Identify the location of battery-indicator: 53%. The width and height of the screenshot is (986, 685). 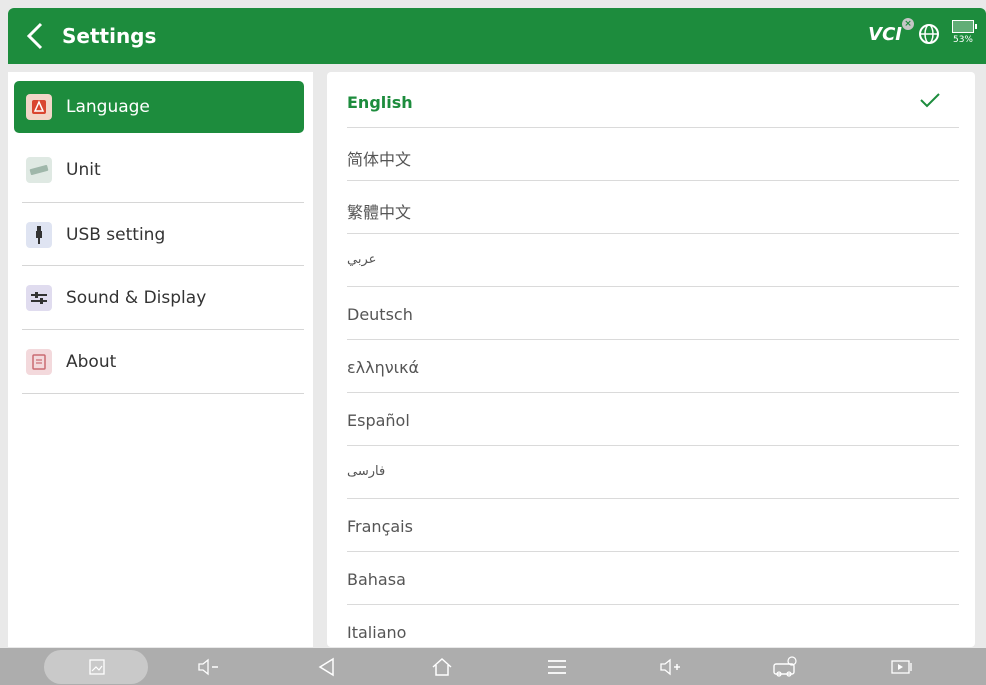
(963, 34).